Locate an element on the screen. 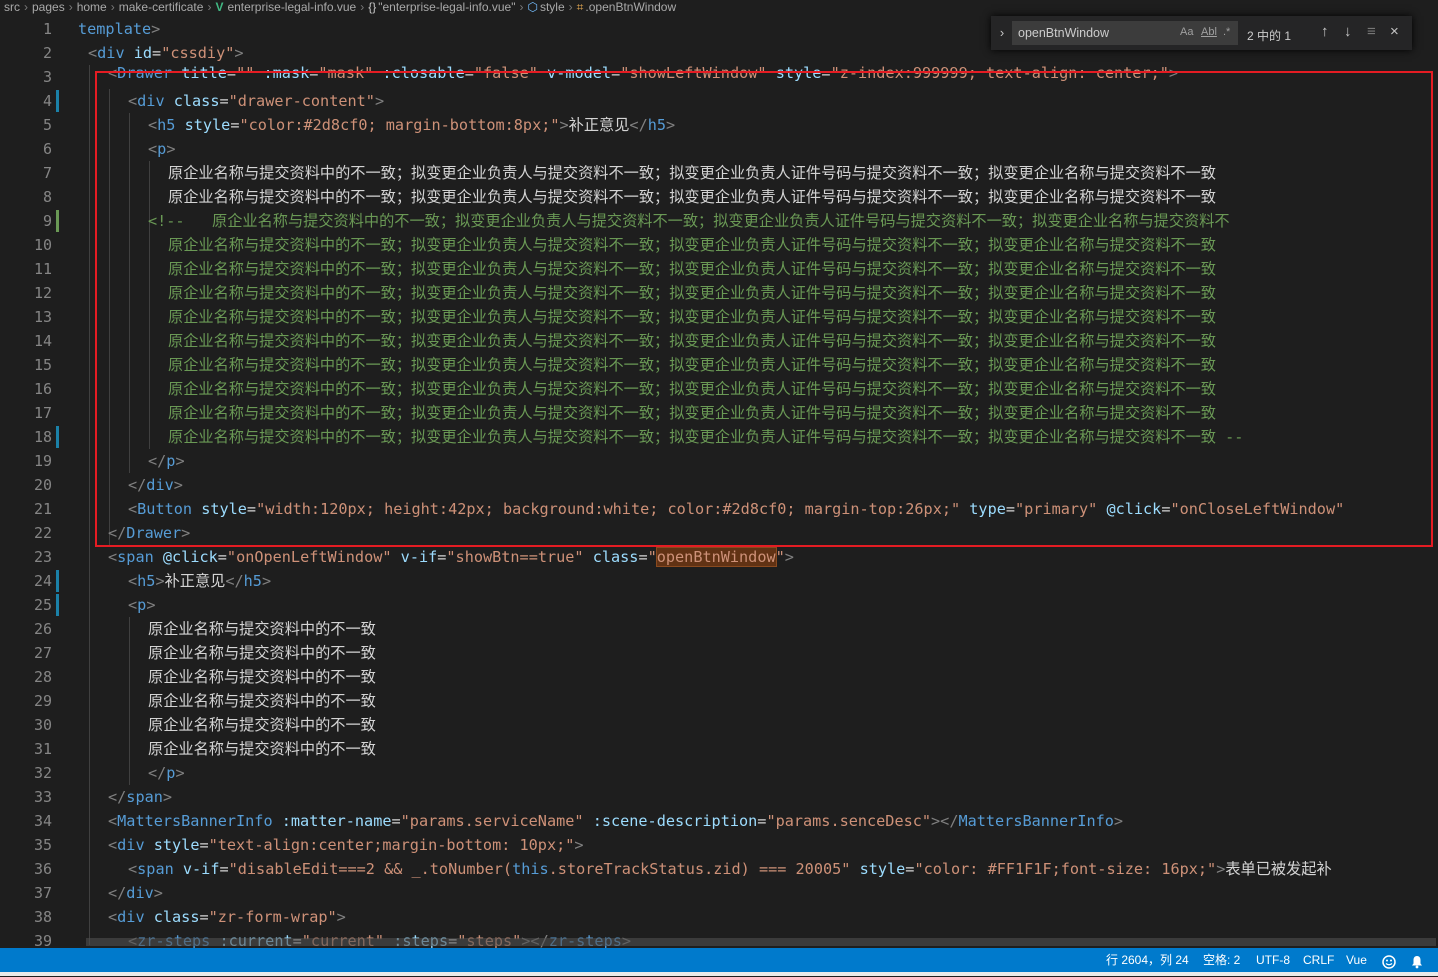 The image size is (1438, 977). breadcrumb-file: enterprise-legal-info.vue is located at coordinates (291, 7).